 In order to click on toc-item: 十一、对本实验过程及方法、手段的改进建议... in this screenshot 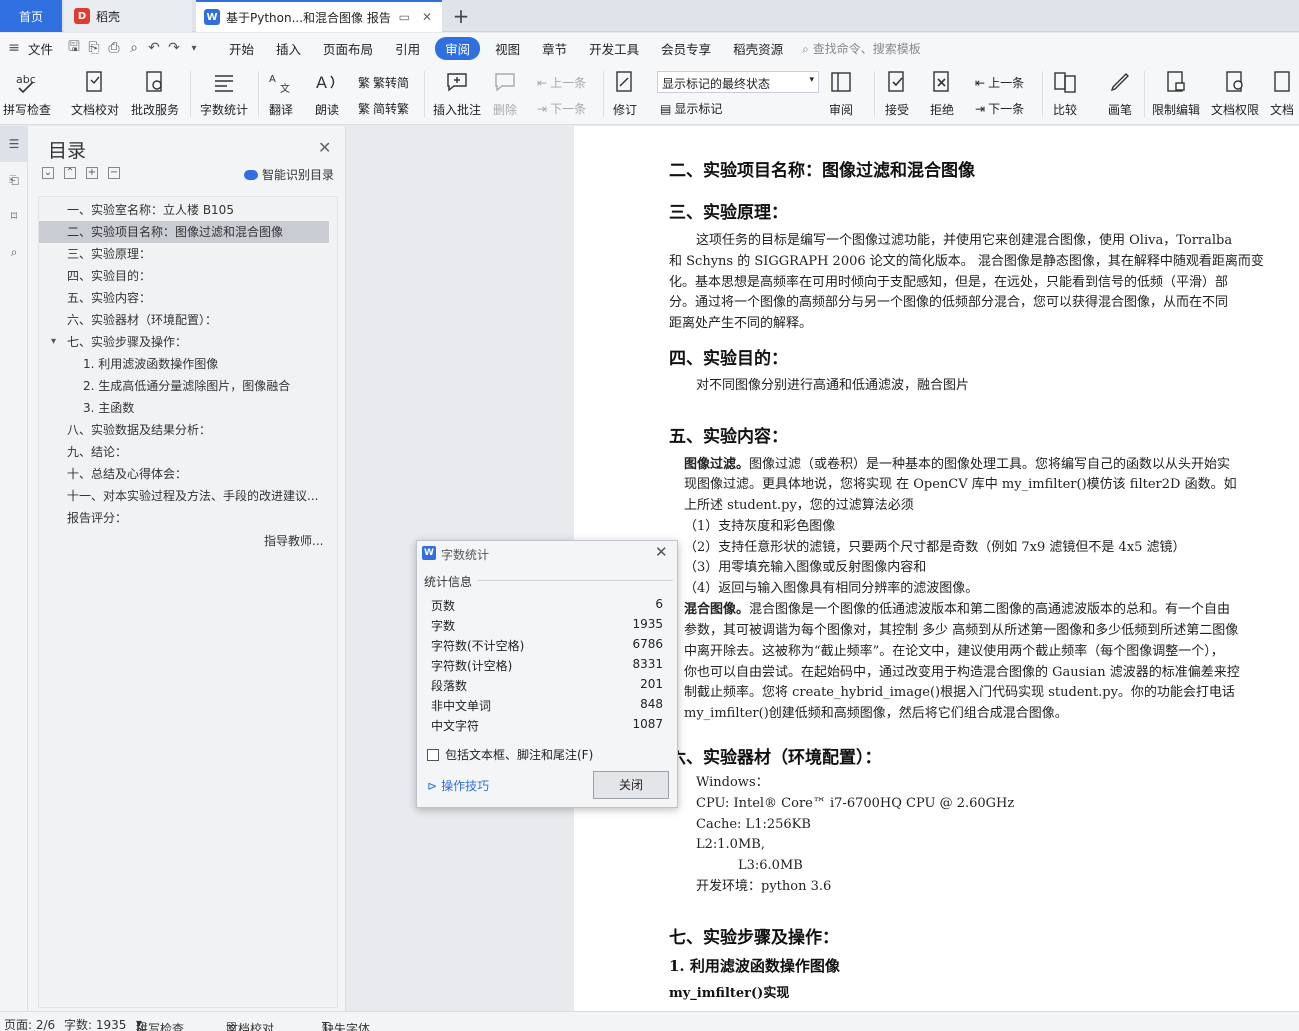, I will do `click(184, 496)`.